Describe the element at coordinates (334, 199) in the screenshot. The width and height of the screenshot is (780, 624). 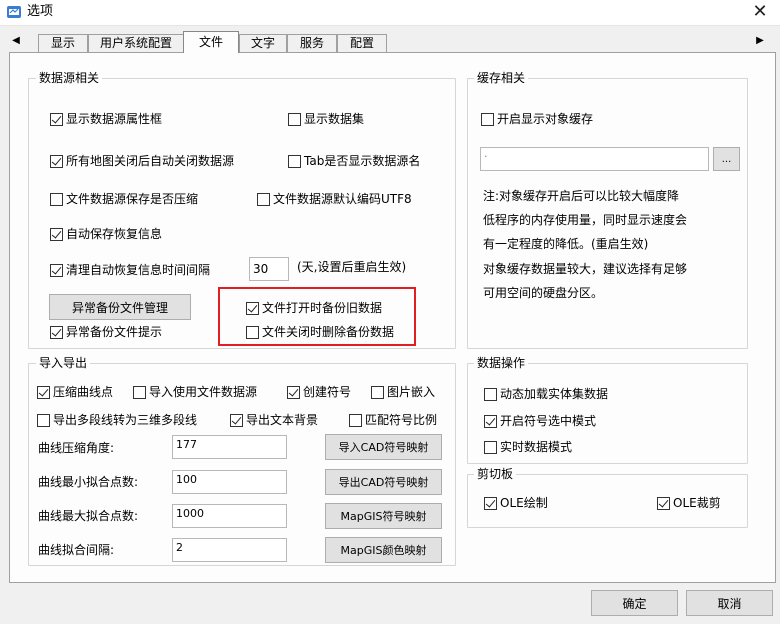
I see `utf8-checkbox: 文件数据源默认编码UTF8` at that location.